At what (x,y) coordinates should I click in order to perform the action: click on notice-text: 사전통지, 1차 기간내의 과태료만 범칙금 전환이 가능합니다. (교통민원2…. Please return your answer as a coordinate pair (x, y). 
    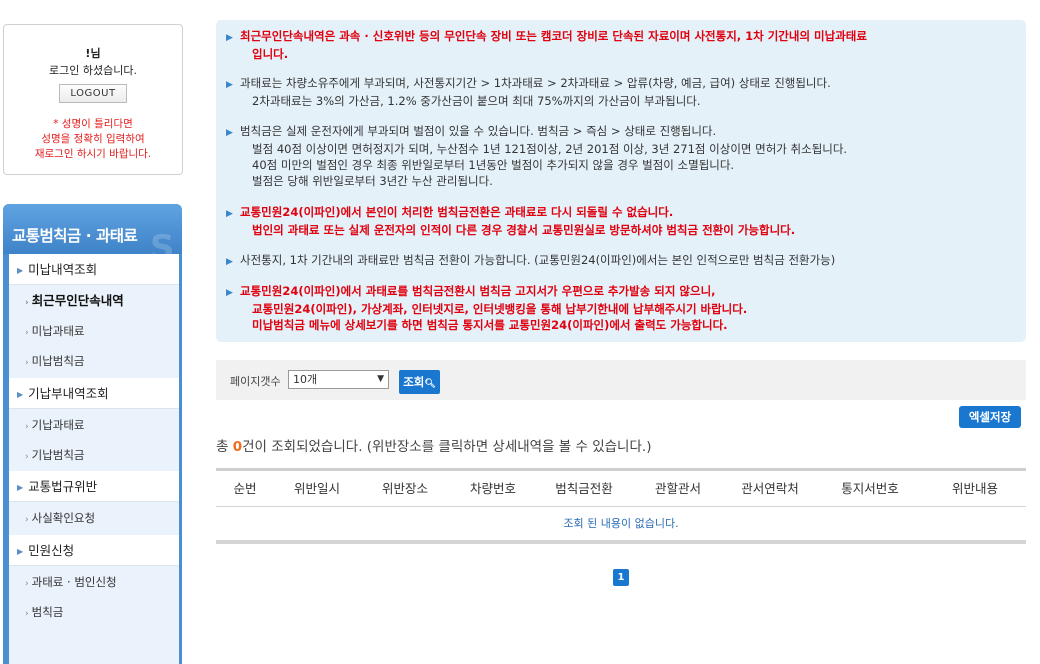
    Looking at the image, I should click on (538, 260).